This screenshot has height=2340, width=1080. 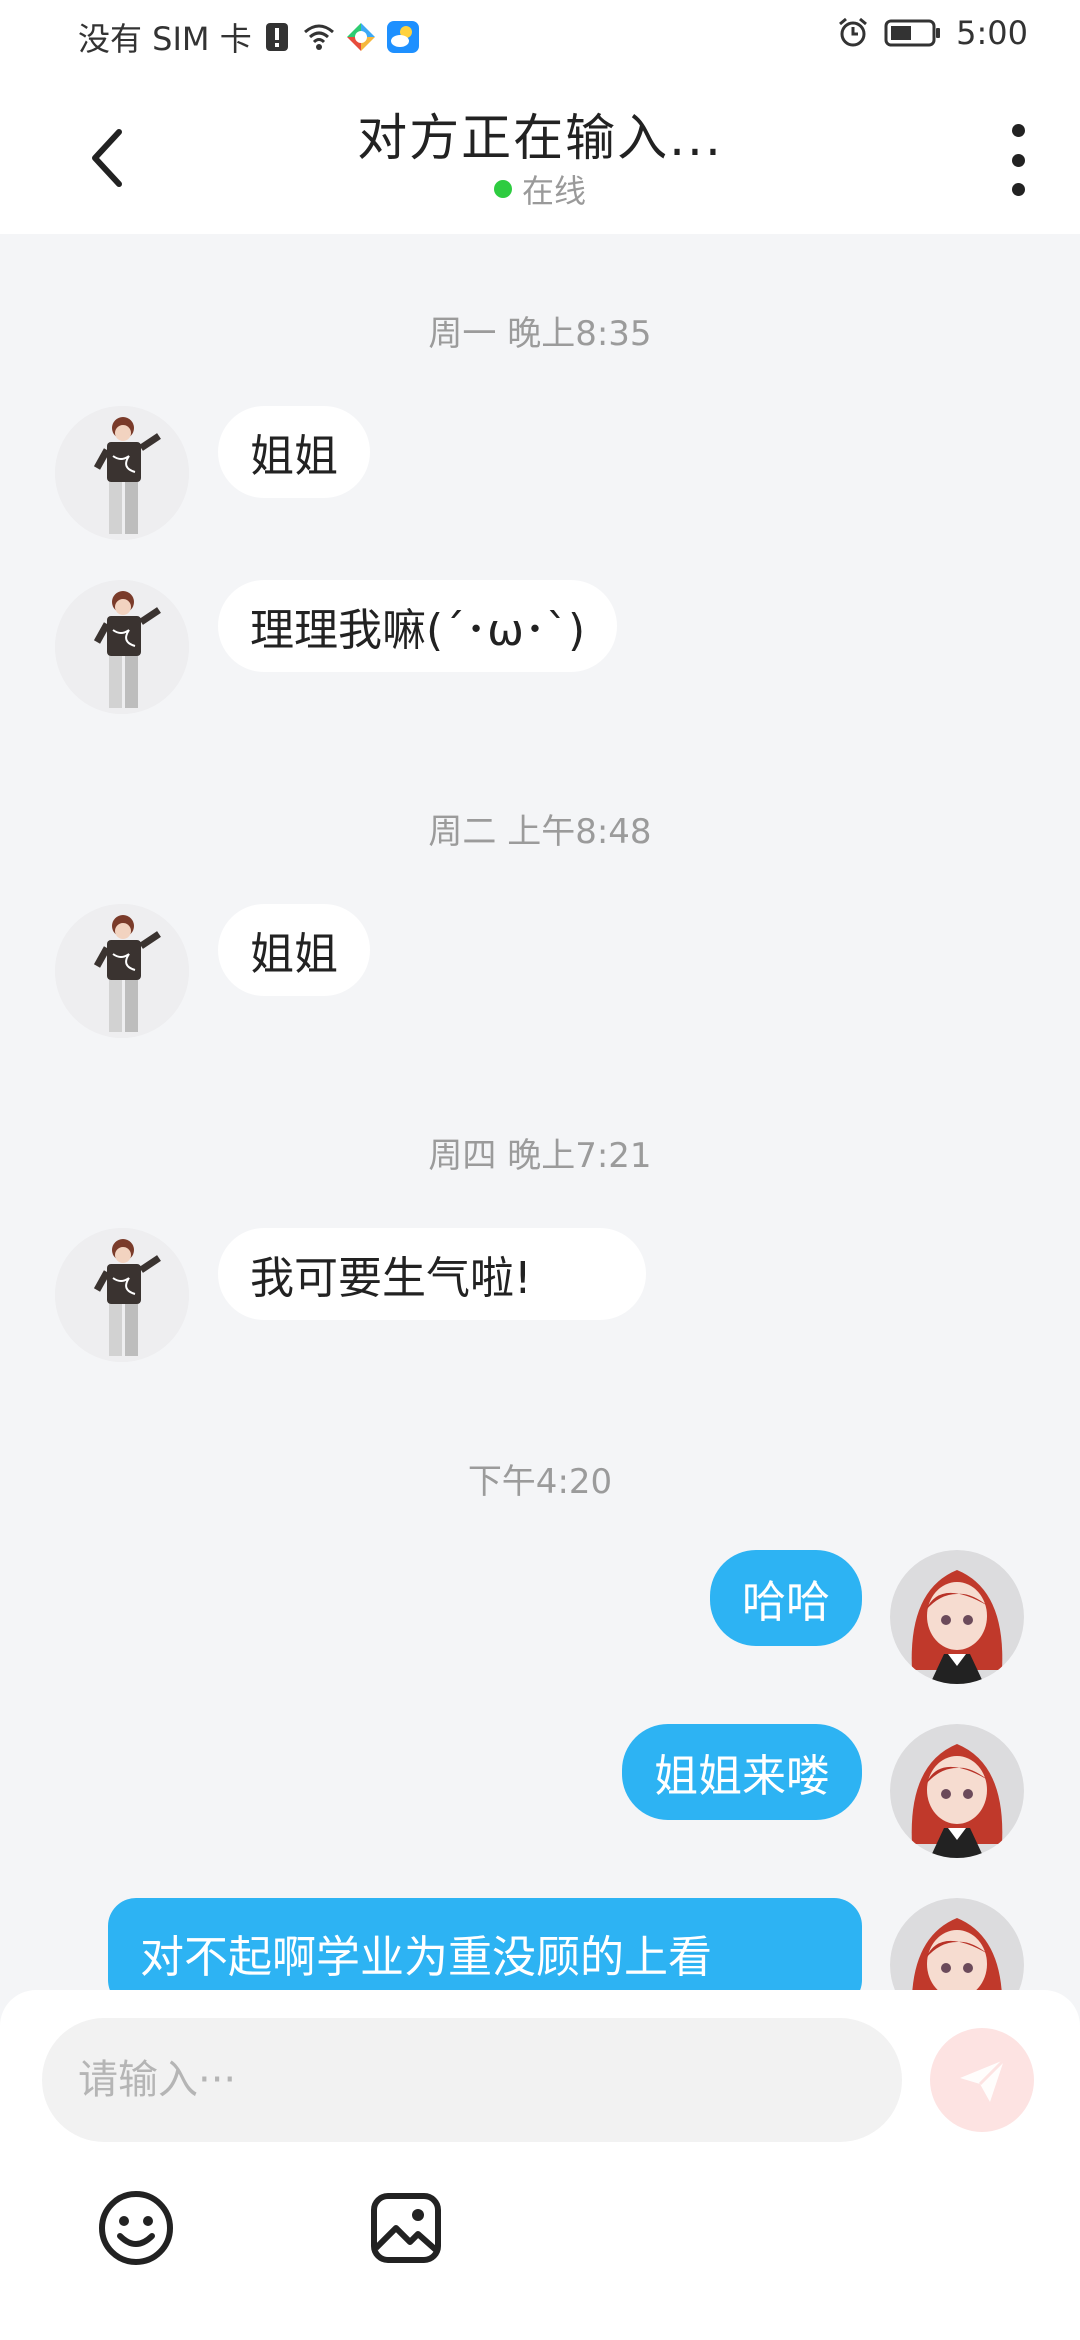 I want to click on message-input, so click(x=472, y=2080).